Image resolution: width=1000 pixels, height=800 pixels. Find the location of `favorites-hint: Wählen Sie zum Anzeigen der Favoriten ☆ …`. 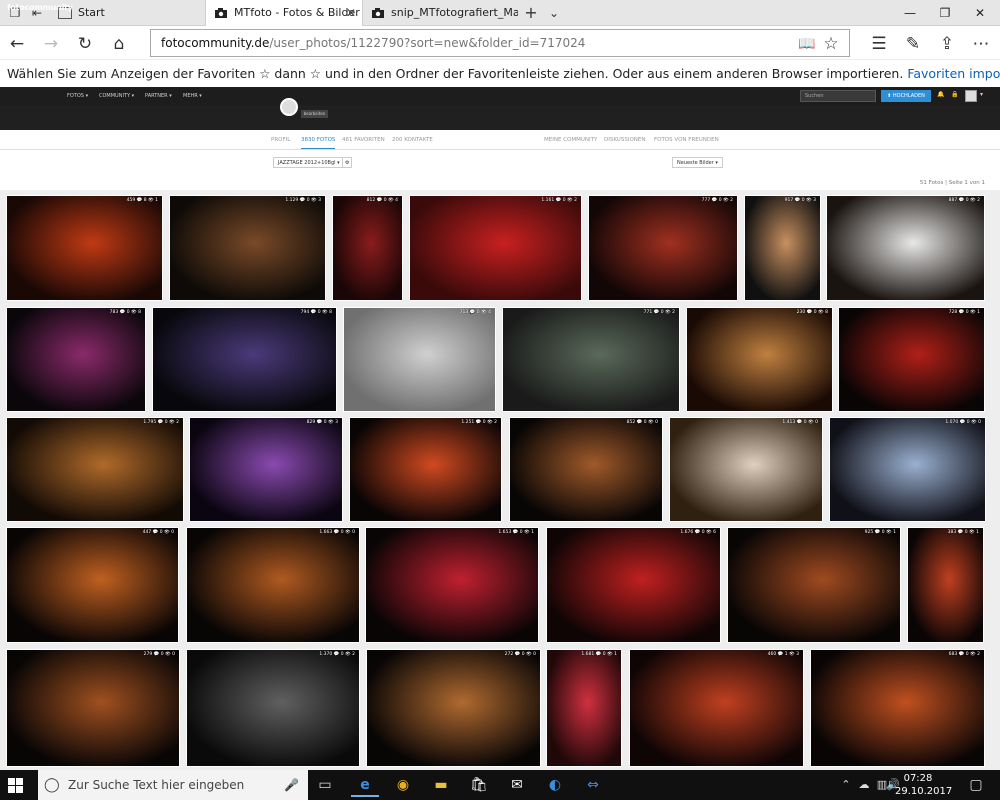

favorites-hint: Wählen Sie zum Anzeigen der Favoriten ☆ … is located at coordinates (455, 73).